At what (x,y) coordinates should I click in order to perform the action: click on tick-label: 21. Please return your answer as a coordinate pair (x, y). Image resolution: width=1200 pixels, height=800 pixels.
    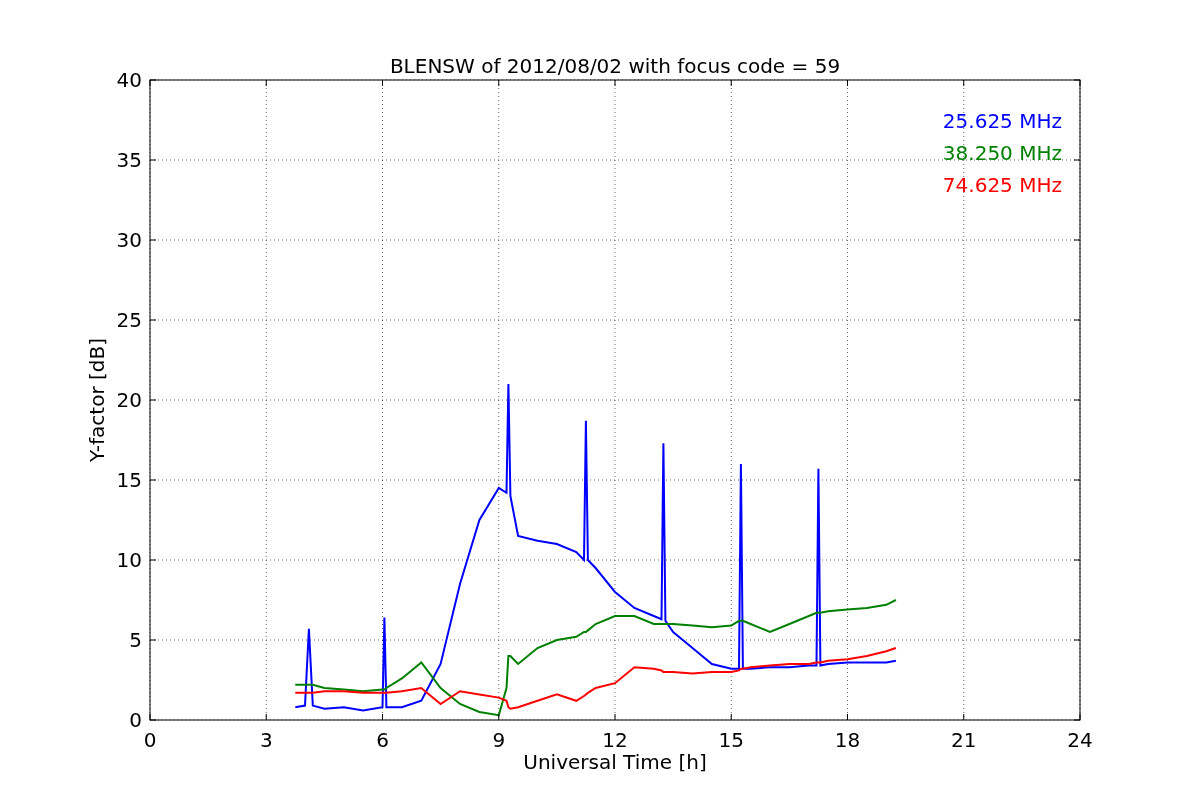
    Looking at the image, I should click on (964, 740).